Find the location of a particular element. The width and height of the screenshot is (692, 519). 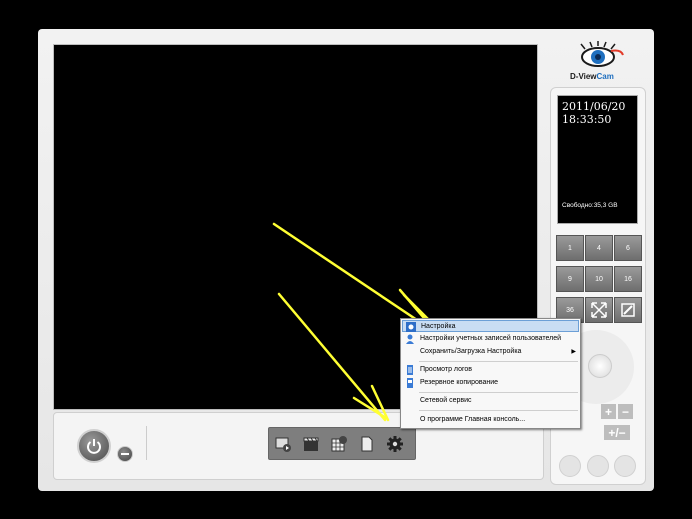

menu-item-network-service-label: Сетевой сервис is located at coordinates (446, 400).